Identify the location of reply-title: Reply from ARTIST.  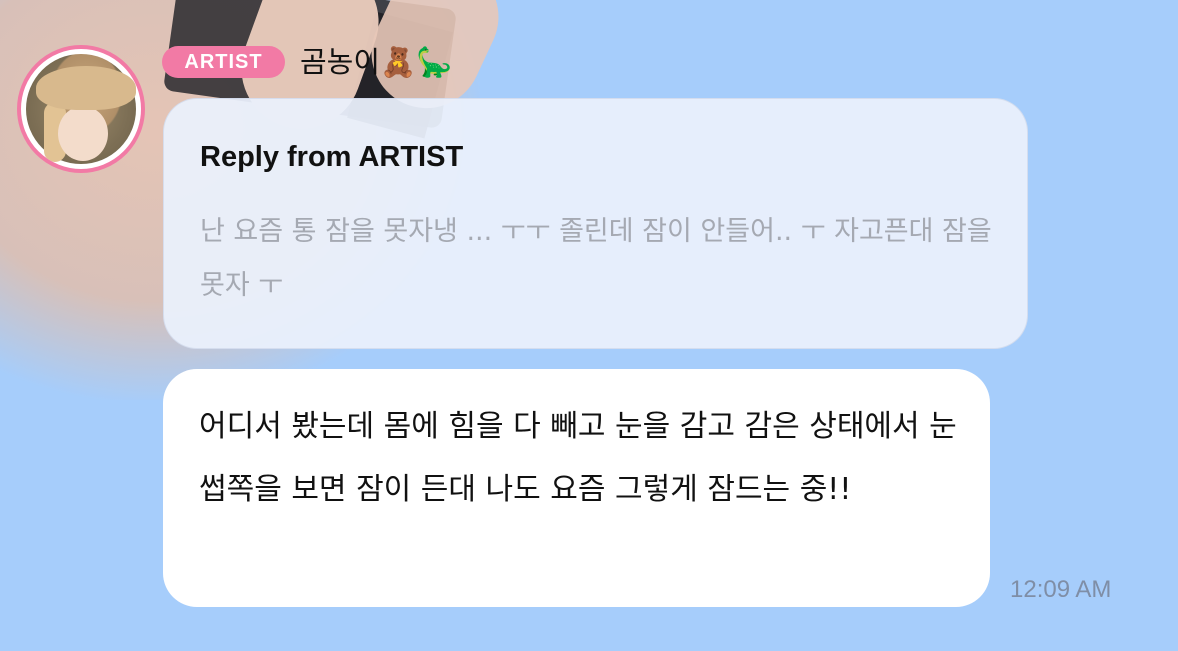
(332, 157).